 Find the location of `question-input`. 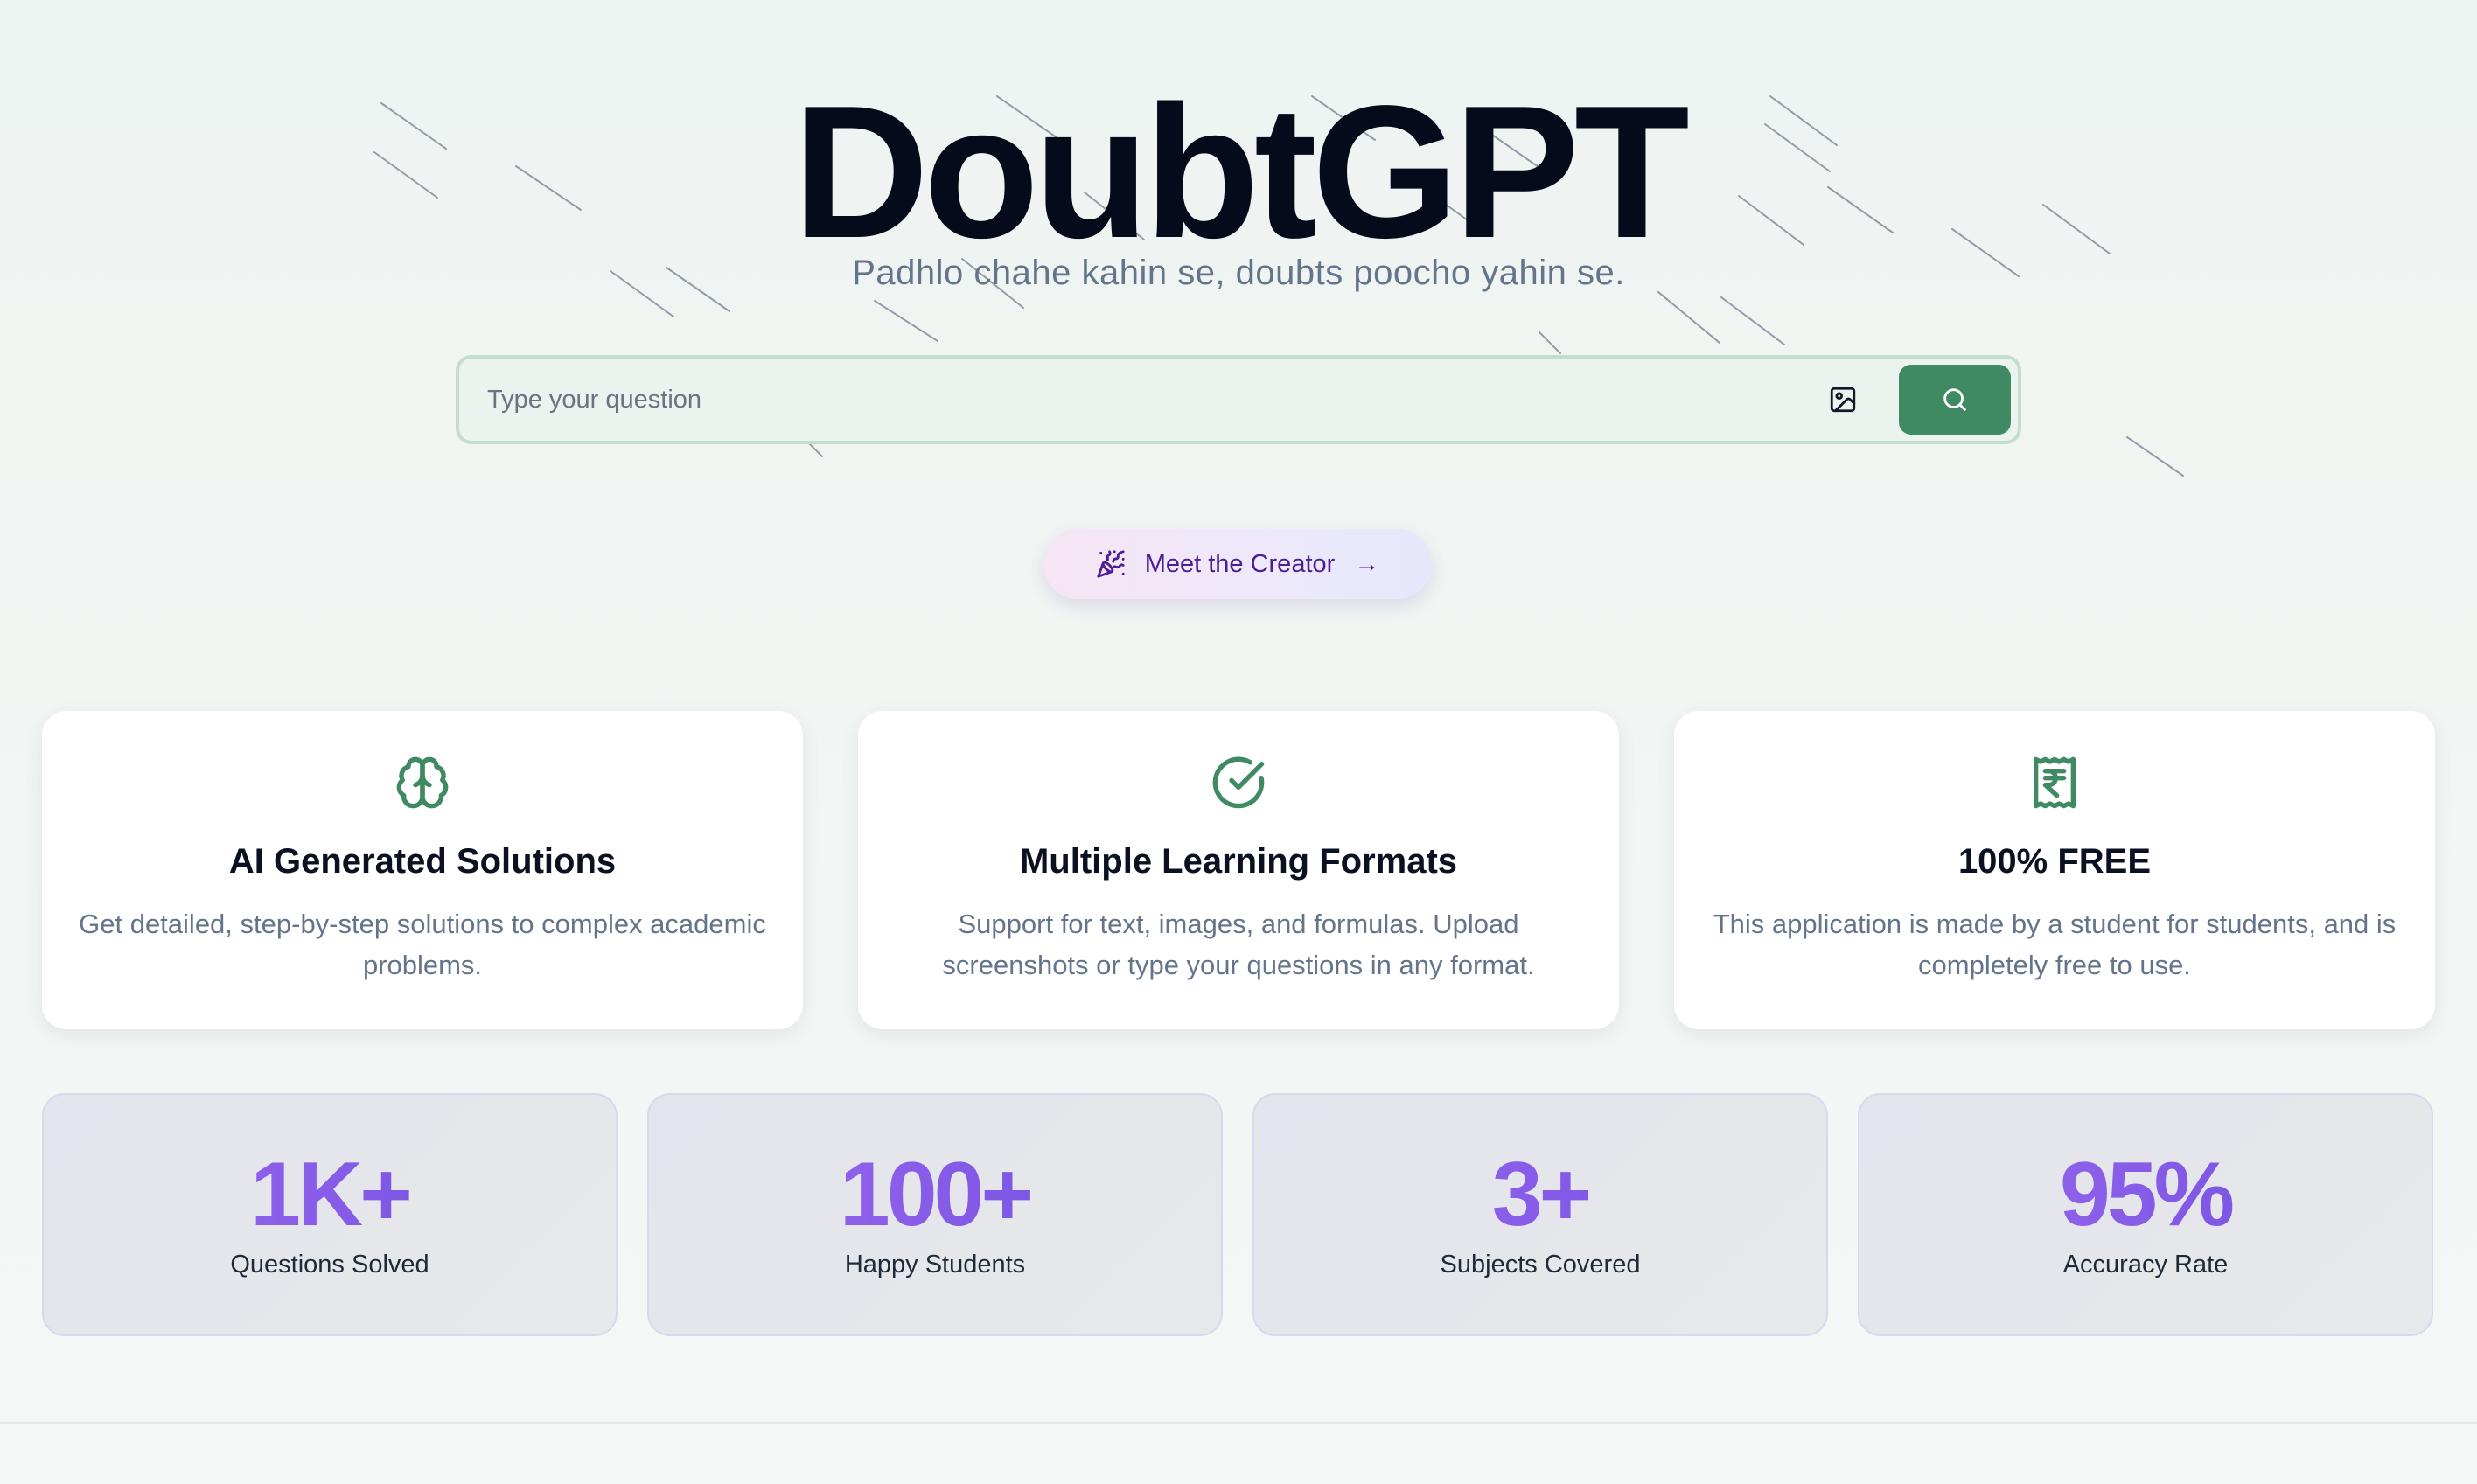

question-input is located at coordinates (1138, 400).